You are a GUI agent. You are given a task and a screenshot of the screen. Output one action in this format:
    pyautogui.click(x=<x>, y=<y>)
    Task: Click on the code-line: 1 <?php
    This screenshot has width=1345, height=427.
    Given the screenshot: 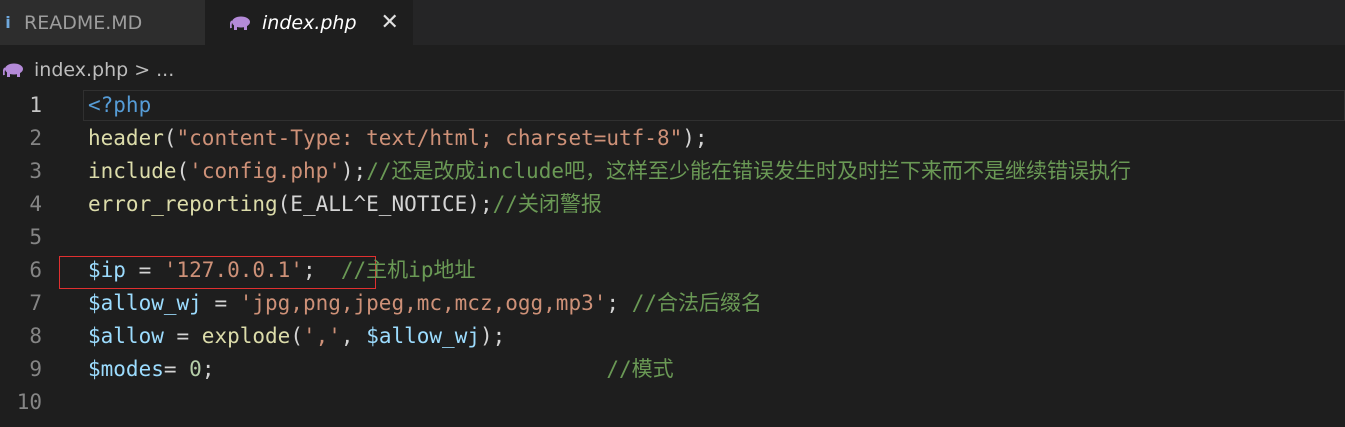 What is the action you would take?
    pyautogui.click(x=672, y=105)
    